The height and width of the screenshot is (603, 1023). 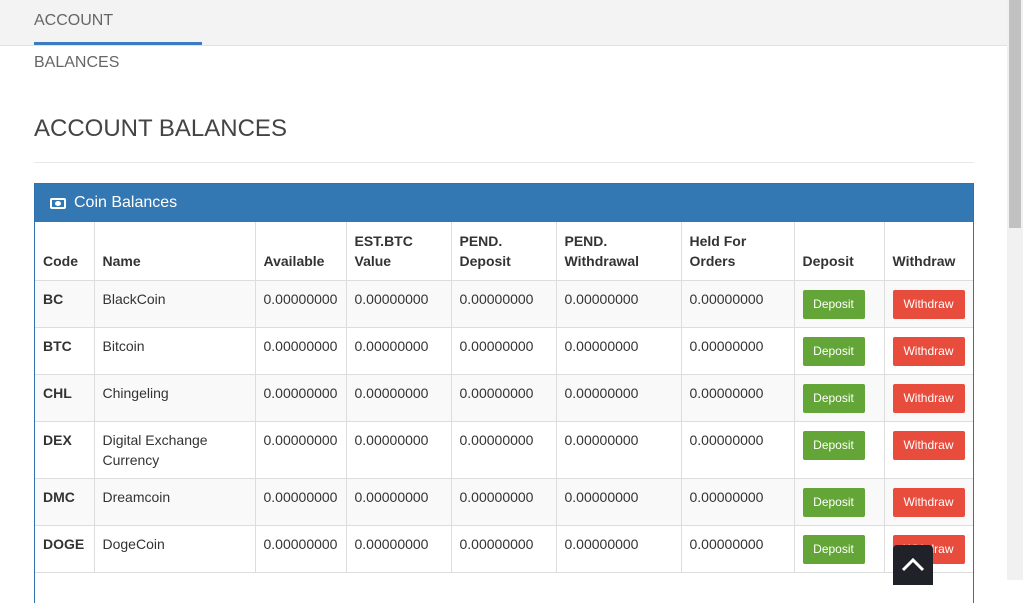 What do you see at coordinates (737, 251) in the screenshot?
I see `header-held-for-orders: Held For Orders` at bounding box center [737, 251].